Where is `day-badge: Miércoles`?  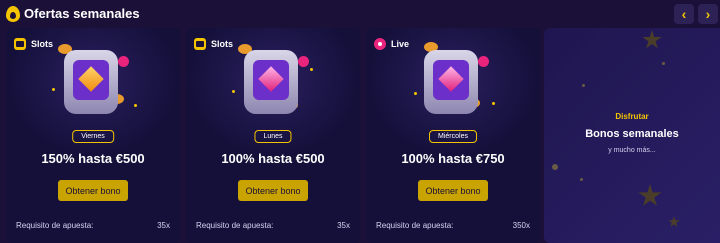 day-badge: Miércoles is located at coordinates (453, 136).